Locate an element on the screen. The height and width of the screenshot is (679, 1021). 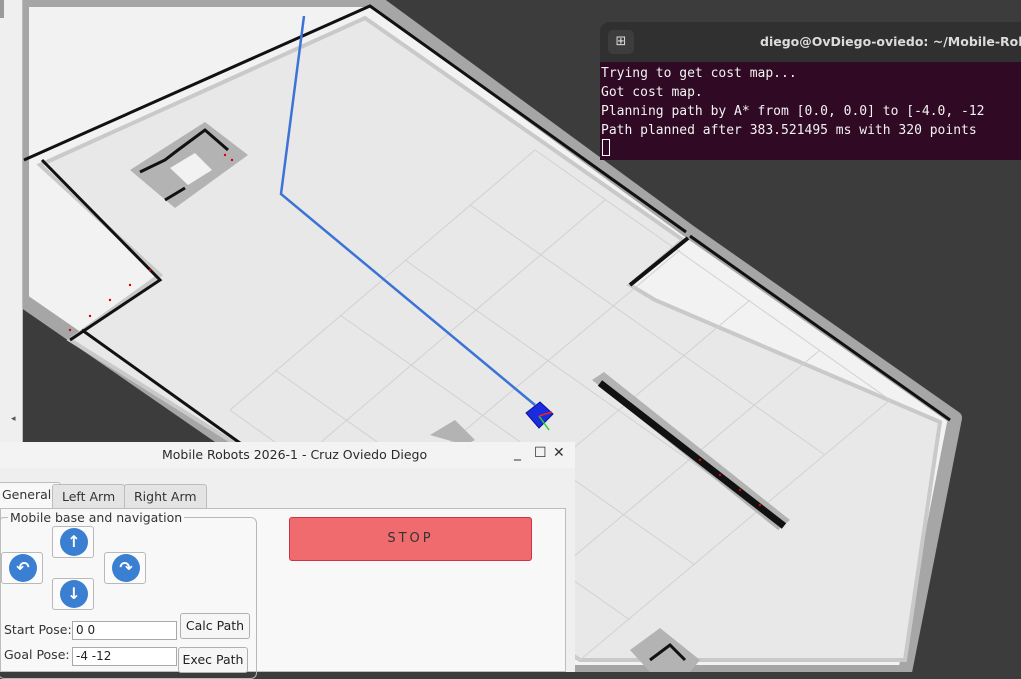
maximize-button: ☐ is located at coordinates (540, 453).